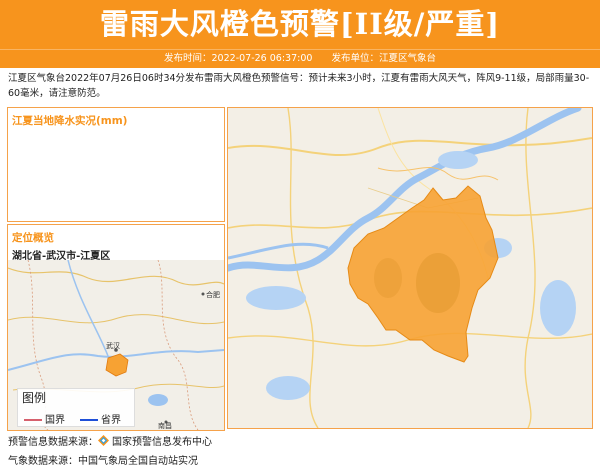 The height and width of the screenshot is (471, 600). What do you see at coordinates (113, 345) in the screenshot?
I see `map-label-wuhan: 武汉` at bounding box center [113, 345].